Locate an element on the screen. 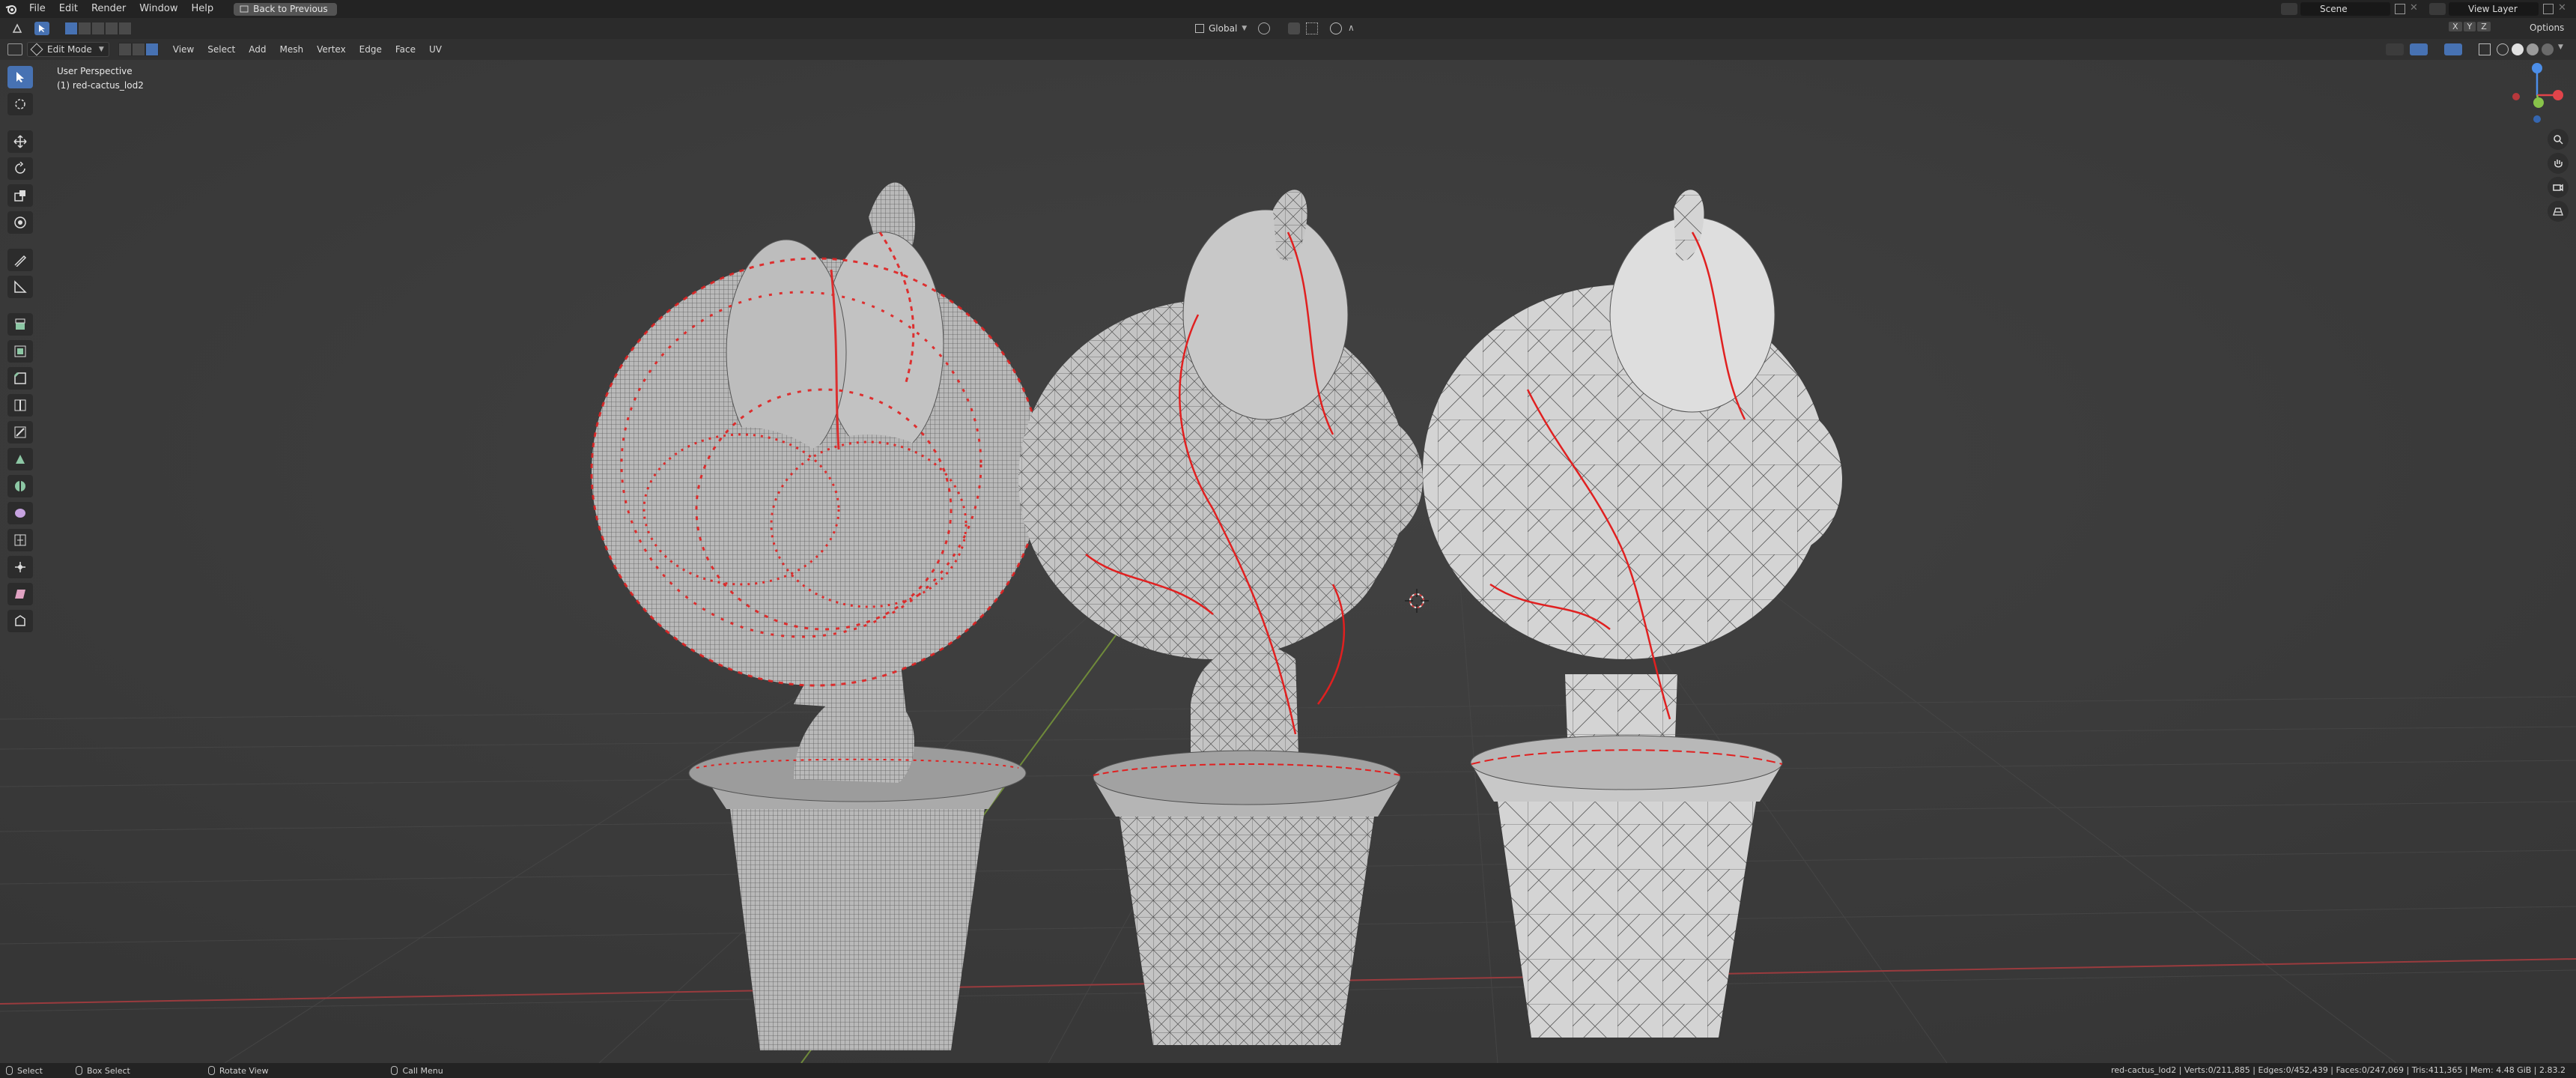  menu-render: Render is located at coordinates (109, 9).